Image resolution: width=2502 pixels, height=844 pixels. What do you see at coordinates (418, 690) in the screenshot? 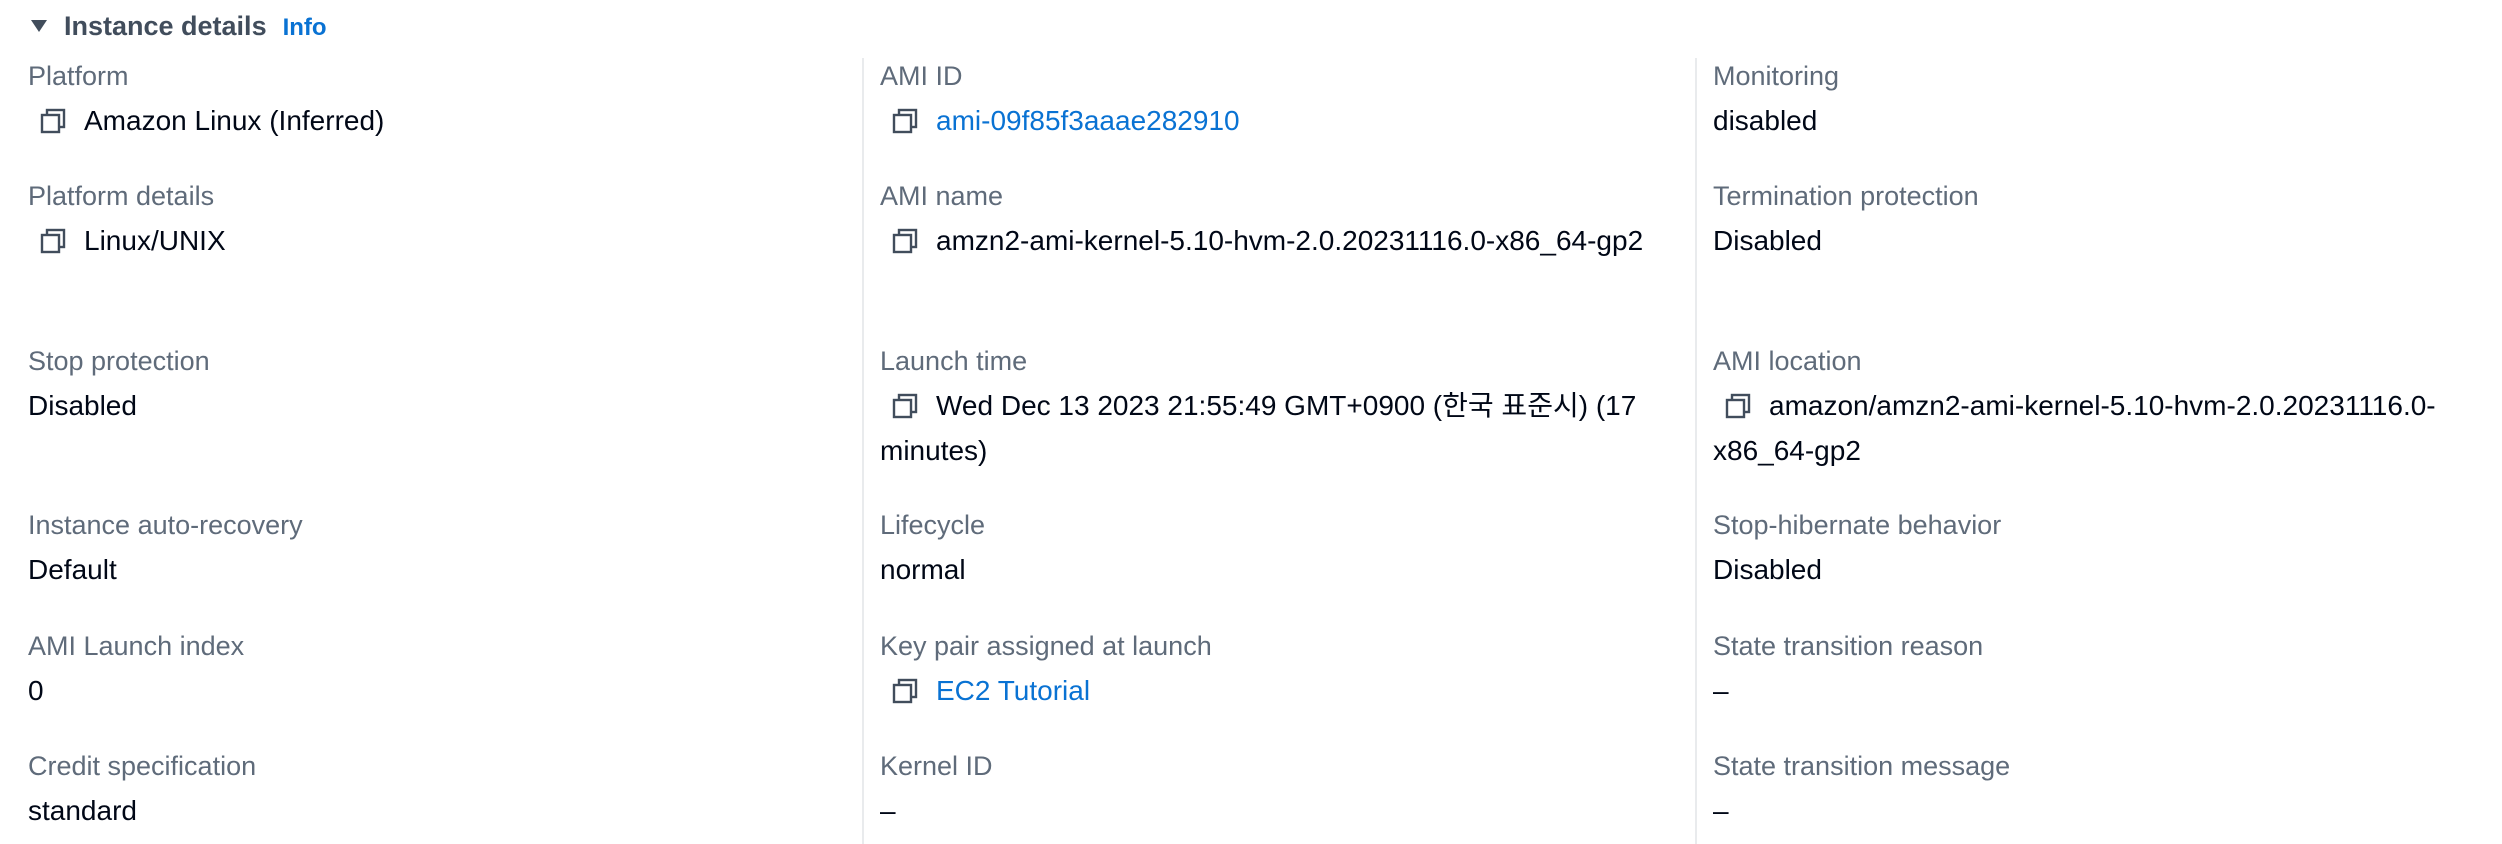
I see `field-value: 0` at bounding box center [418, 690].